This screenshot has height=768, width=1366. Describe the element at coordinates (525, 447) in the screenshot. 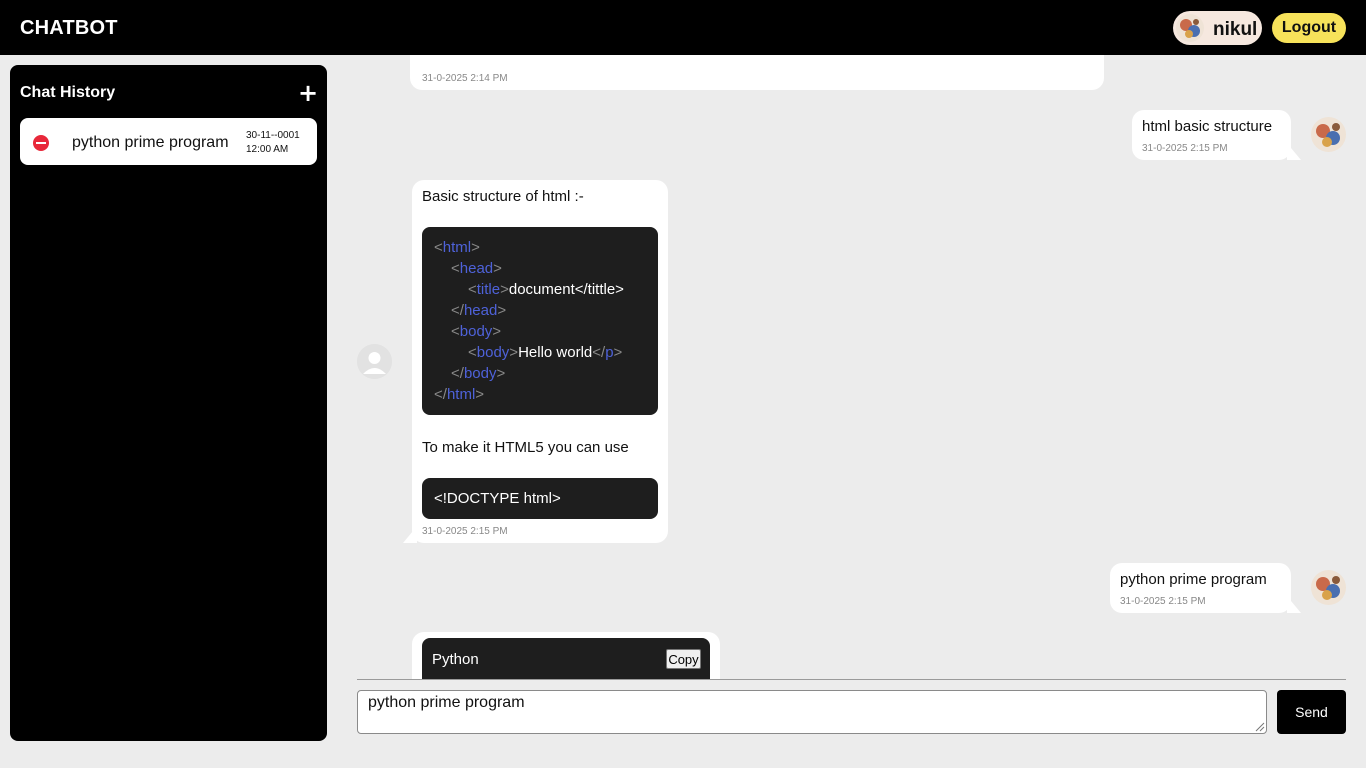

I see `bot-message-outro: To make it HTML5 you can use` at that location.